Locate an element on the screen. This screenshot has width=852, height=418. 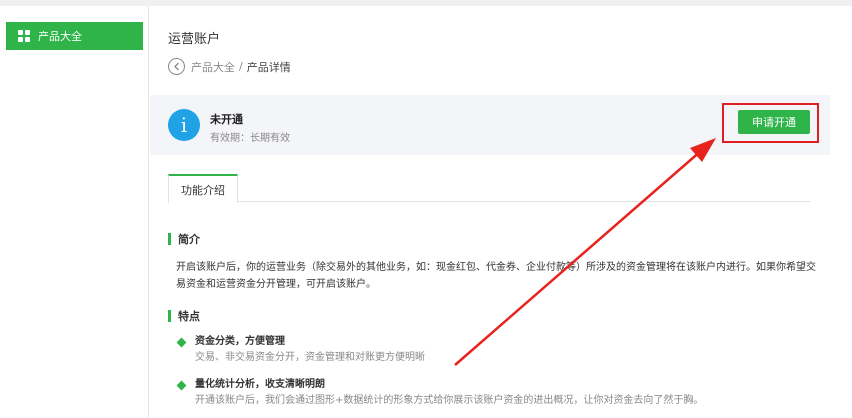
tab-features: 功能介绍 is located at coordinates (203, 188).